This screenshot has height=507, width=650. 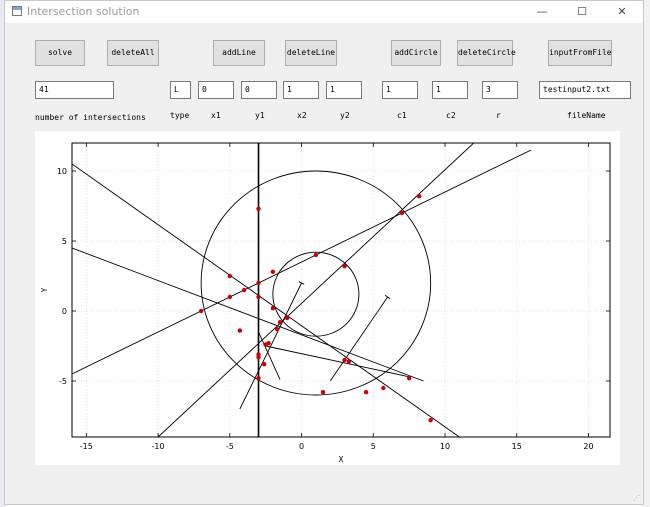 I want to click on c2-label: c2, so click(x=451, y=115).